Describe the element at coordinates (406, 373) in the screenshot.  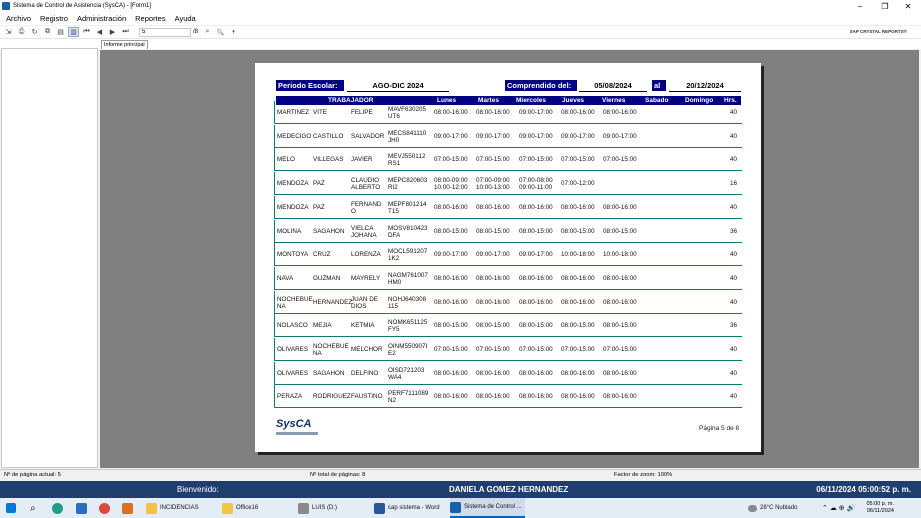
I see `cell-rfc: OISD721203 WA4` at that location.